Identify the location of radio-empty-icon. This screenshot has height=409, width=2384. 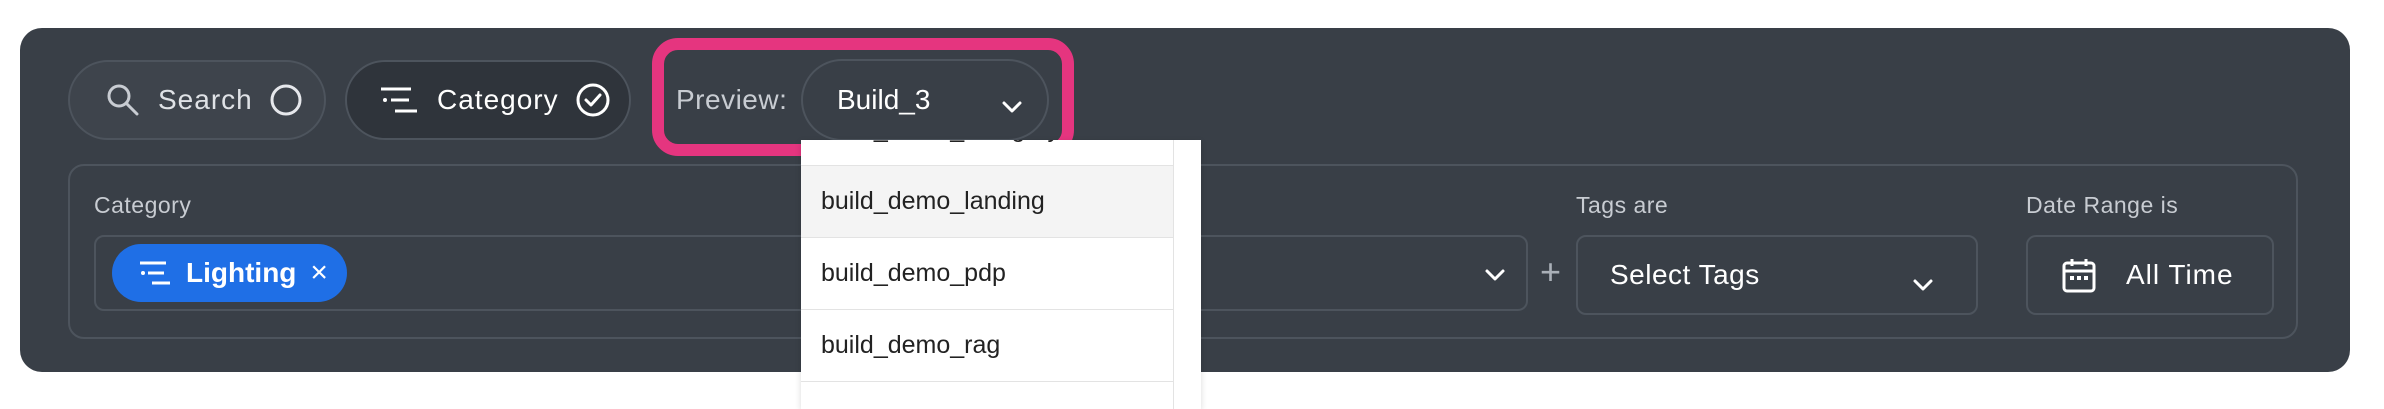
(286, 100).